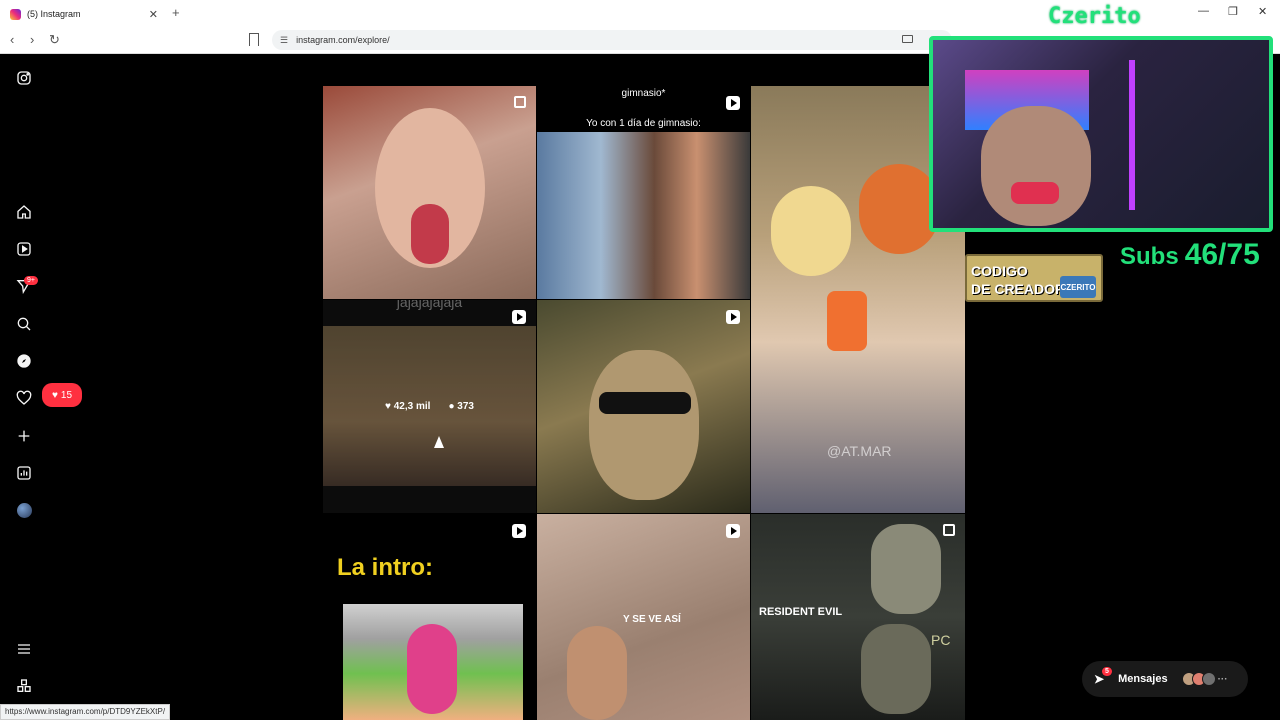  I want to click on post-caption: RESIDENT EVIL, so click(801, 612).